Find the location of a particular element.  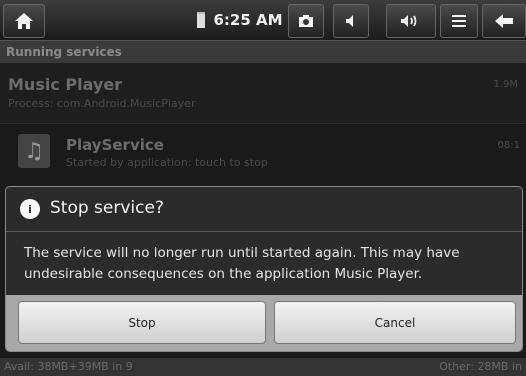

status-clock: 6:25 AM is located at coordinates (240, 20).